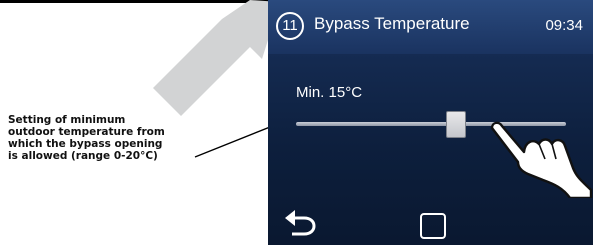  I want to click on back-arrow-icon, so click(301, 223).